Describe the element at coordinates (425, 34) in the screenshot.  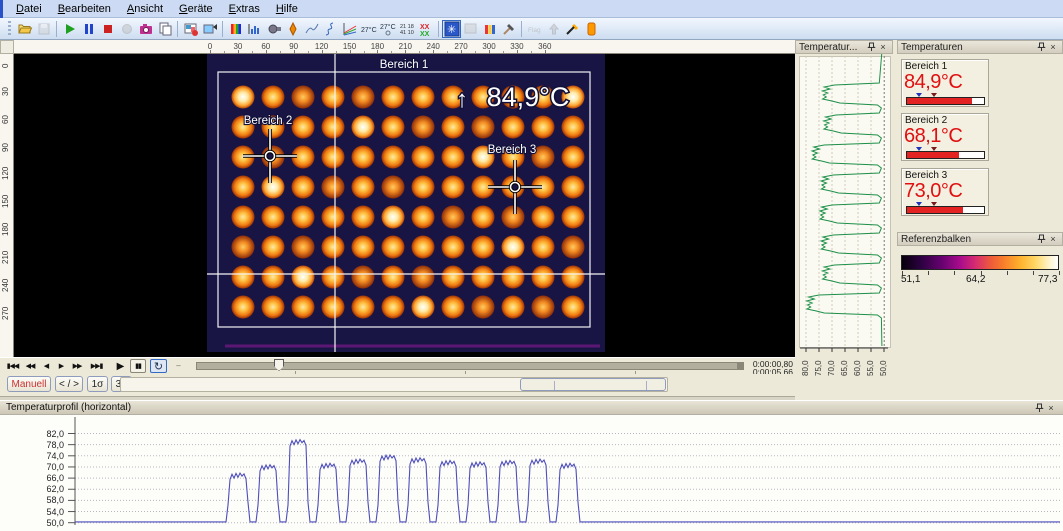
I see `svg-text: XX` at that location.